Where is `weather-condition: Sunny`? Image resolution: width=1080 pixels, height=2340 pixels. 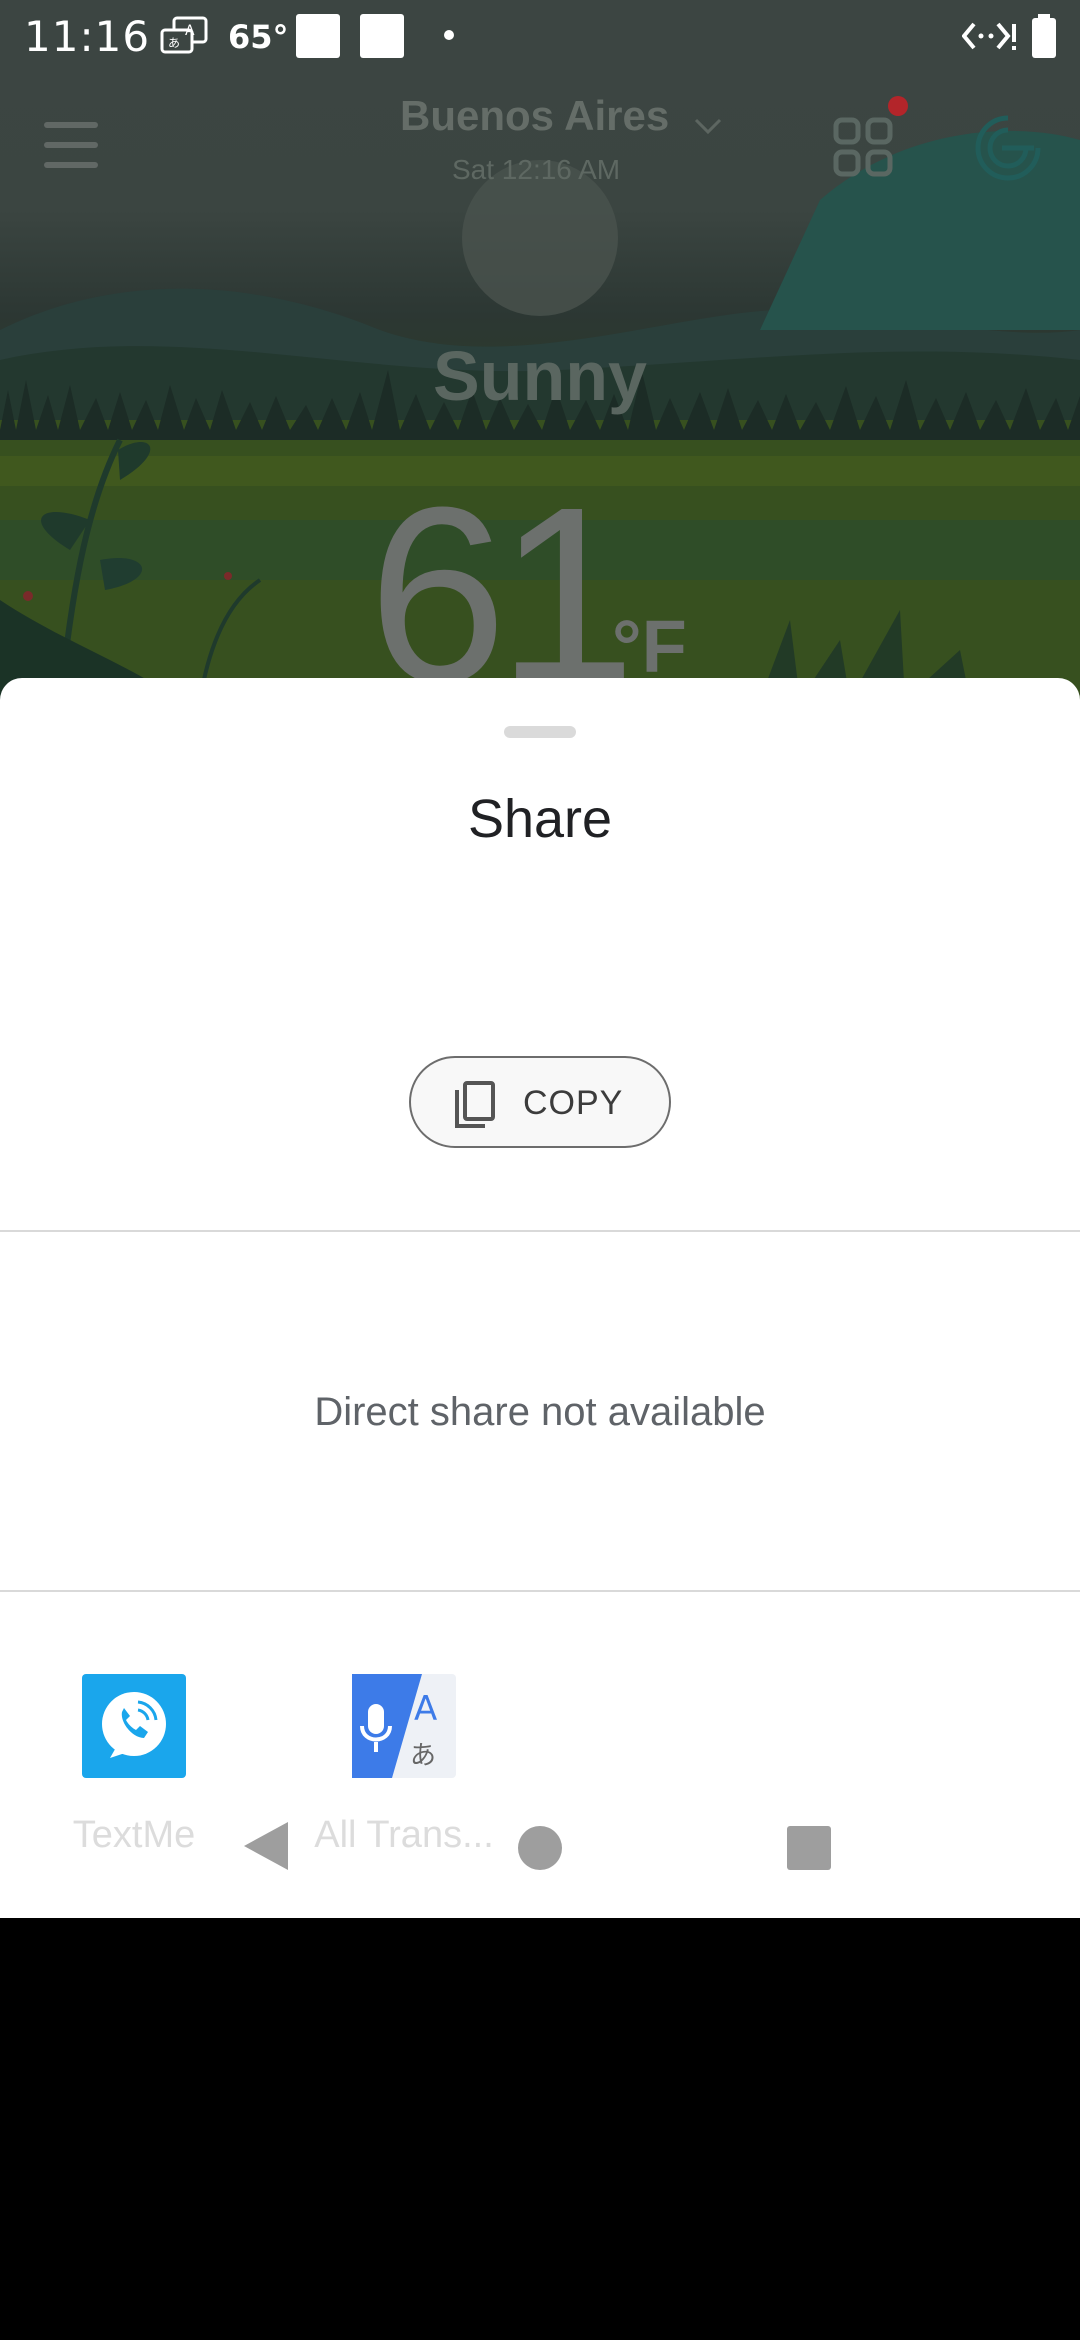 weather-condition: Sunny is located at coordinates (540, 376).